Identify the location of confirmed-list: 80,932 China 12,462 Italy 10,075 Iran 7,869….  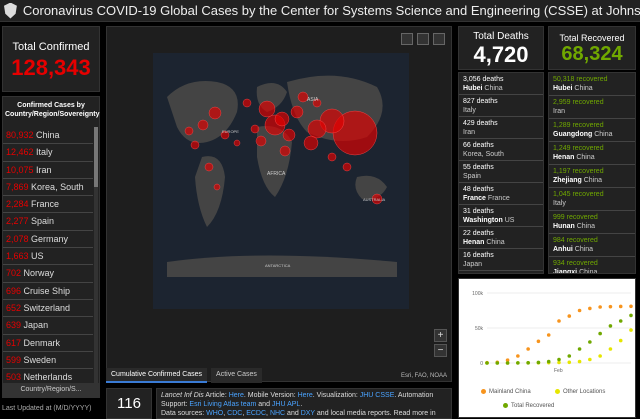
(48, 255).